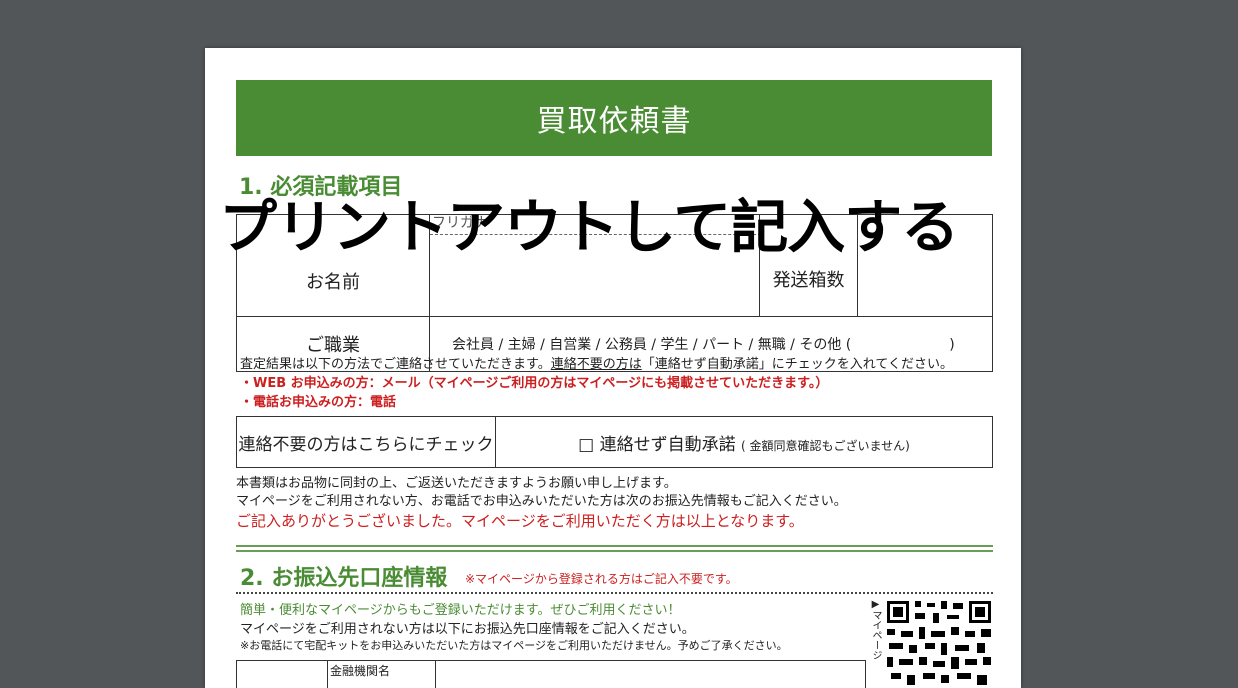 This screenshot has width=1238, height=688. What do you see at coordinates (395, 364) in the screenshot?
I see `contact-note-prefix: 査定結果は以下の方法でご連絡させていただきます。` at bounding box center [395, 364].